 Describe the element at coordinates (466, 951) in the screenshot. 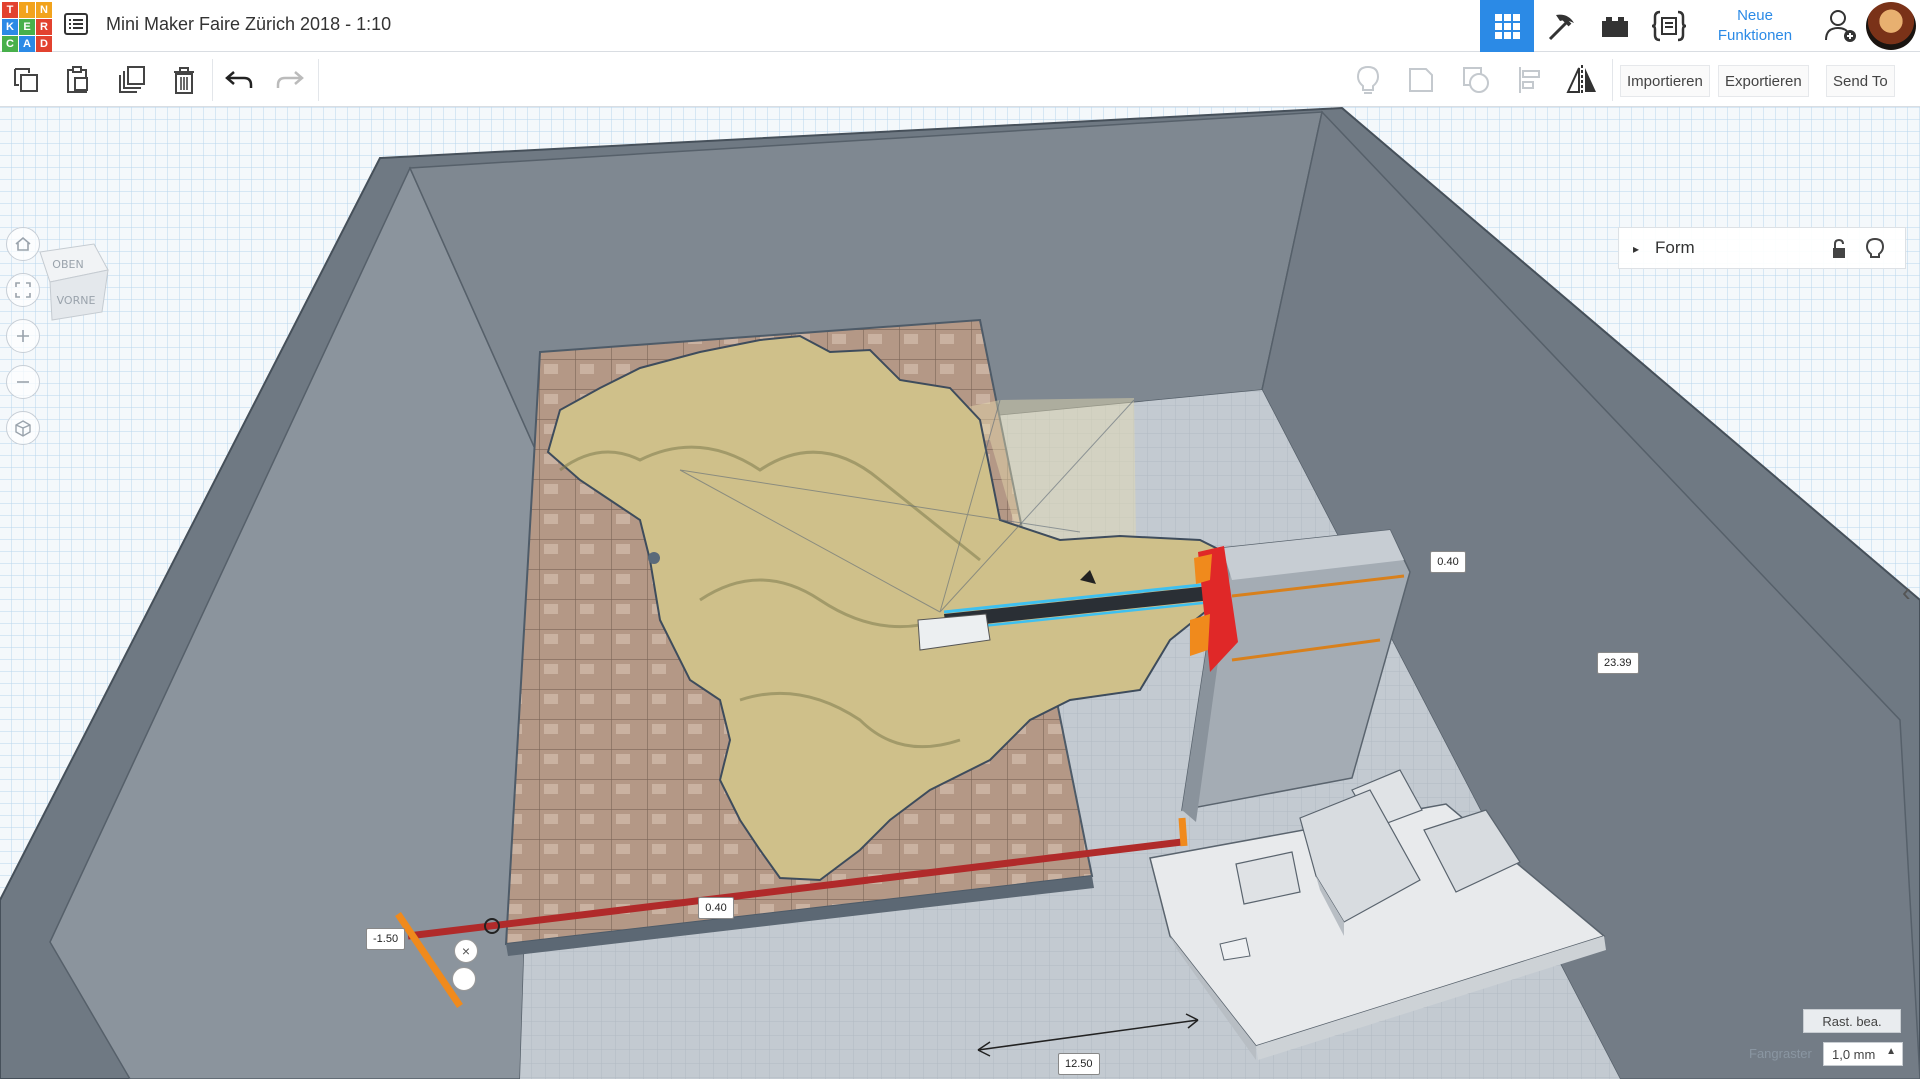

I see `close-icon: ×` at that location.